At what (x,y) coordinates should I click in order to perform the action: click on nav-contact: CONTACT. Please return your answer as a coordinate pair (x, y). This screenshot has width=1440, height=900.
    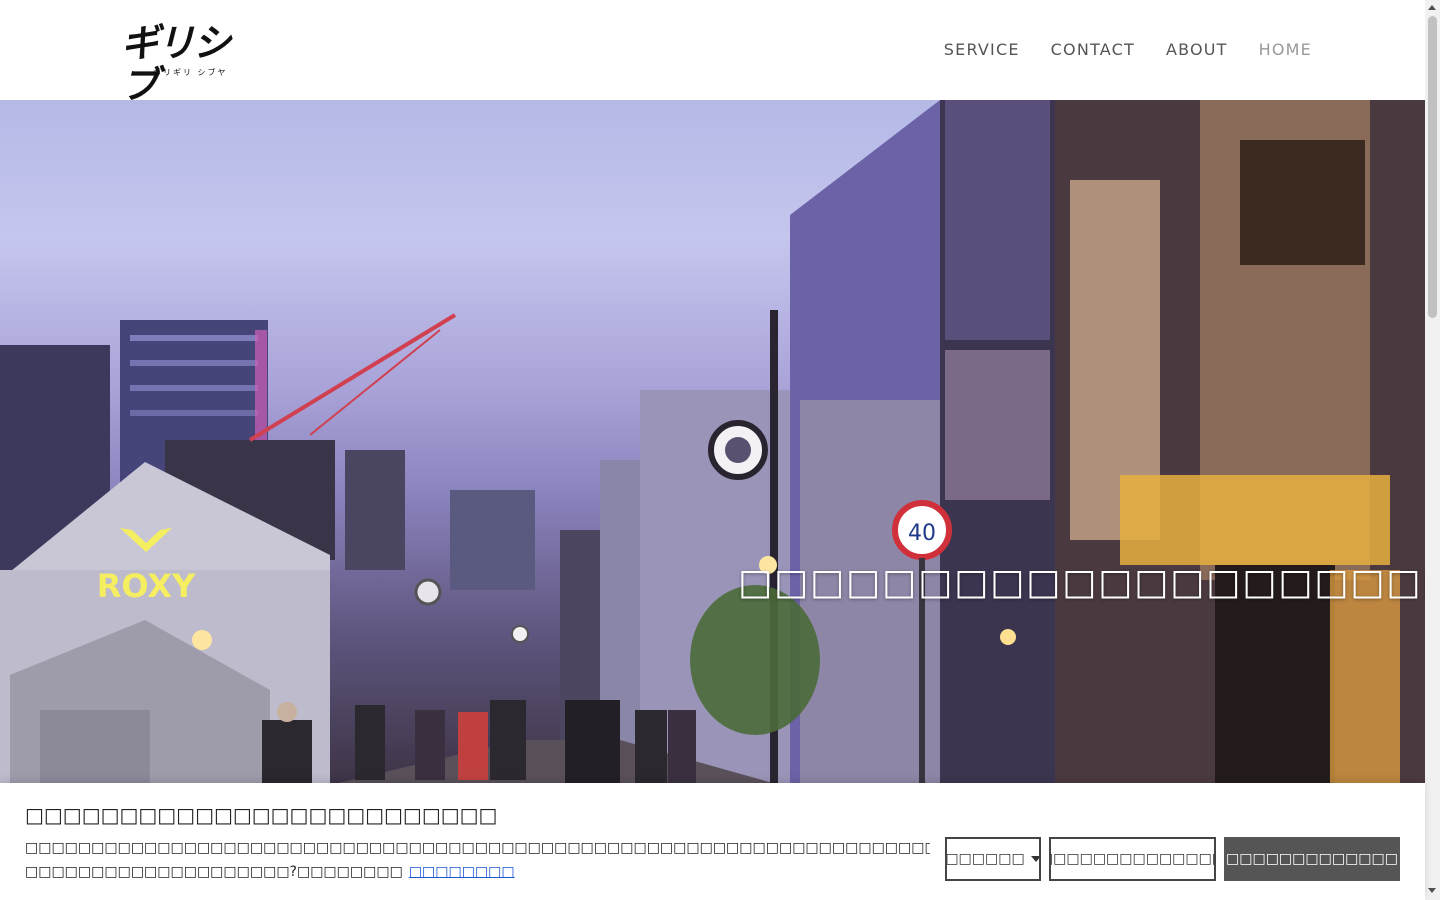
    Looking at the image, I should click on (1093, 50).